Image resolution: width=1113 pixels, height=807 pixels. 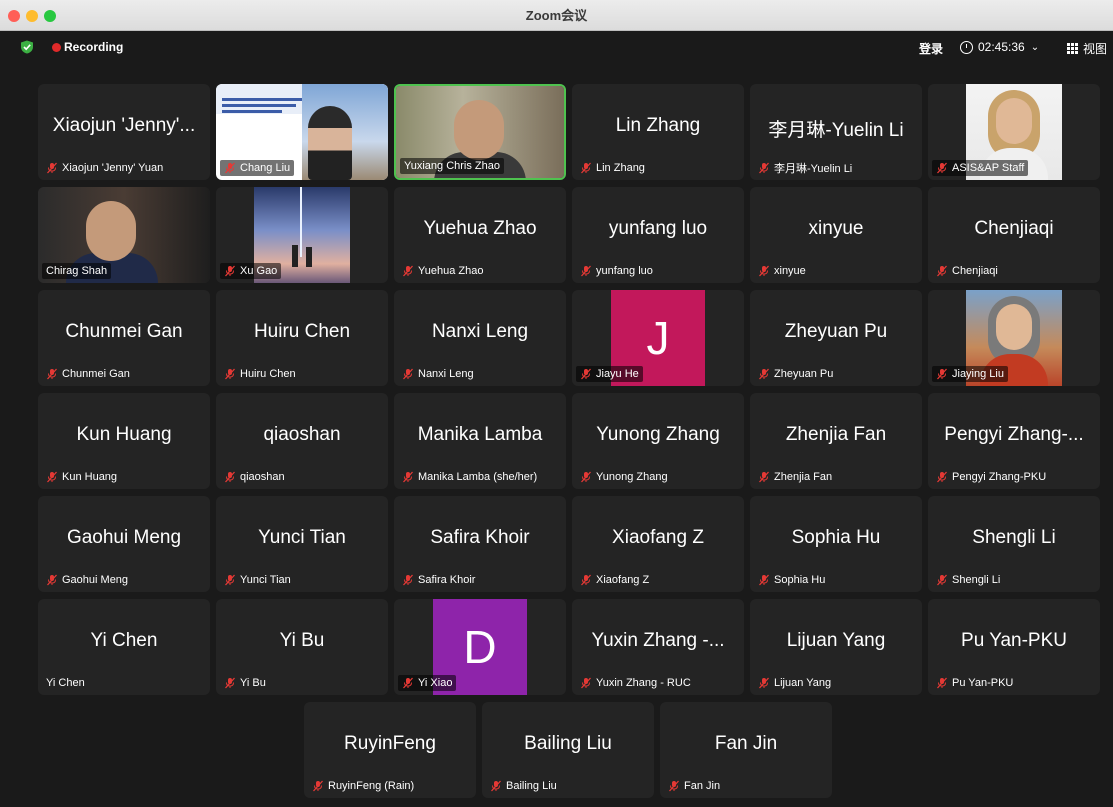 What do you see at coordinates (556, 15) in the screenshot?
I see `window-titlebar: Zoom会议` at bounding box center [556, 15].